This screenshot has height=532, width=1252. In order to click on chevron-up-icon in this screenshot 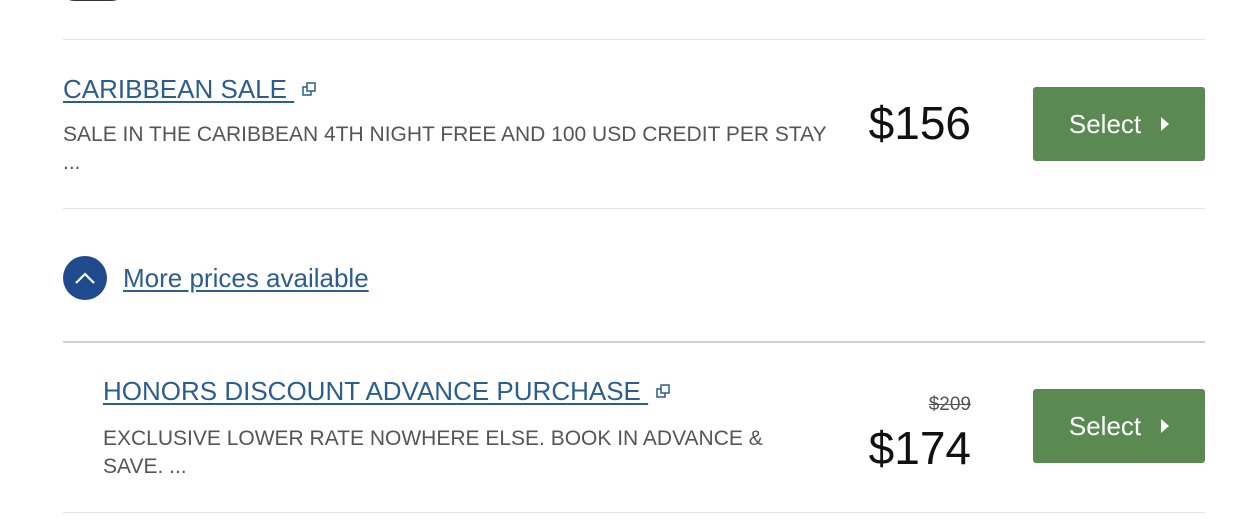, I will do `click(85, 278)`.